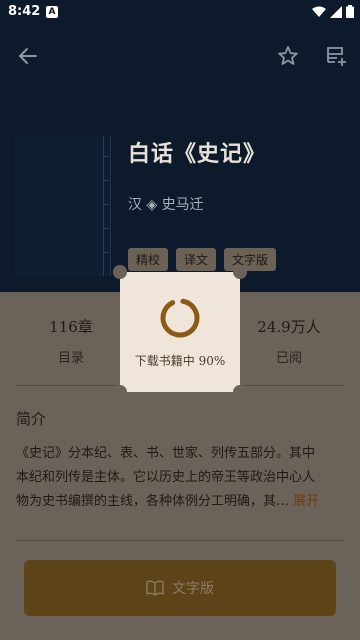 This screenshot has width=360, height=640. I want to click on tag-jingjiao: 精校, so click(148, 259).